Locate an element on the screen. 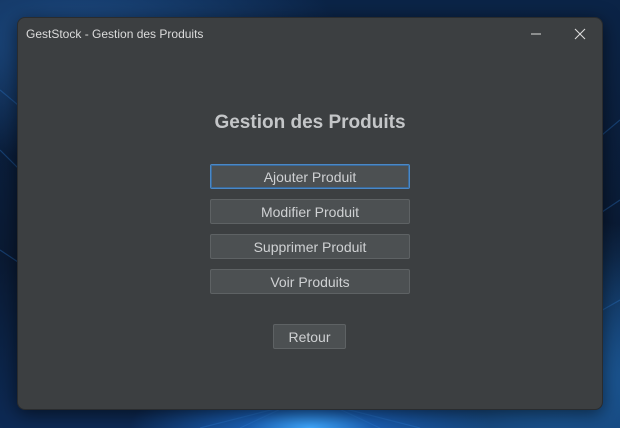 The width and height of the screenshot is (620, 428). minimize-button is located at coordinates (536, 33).